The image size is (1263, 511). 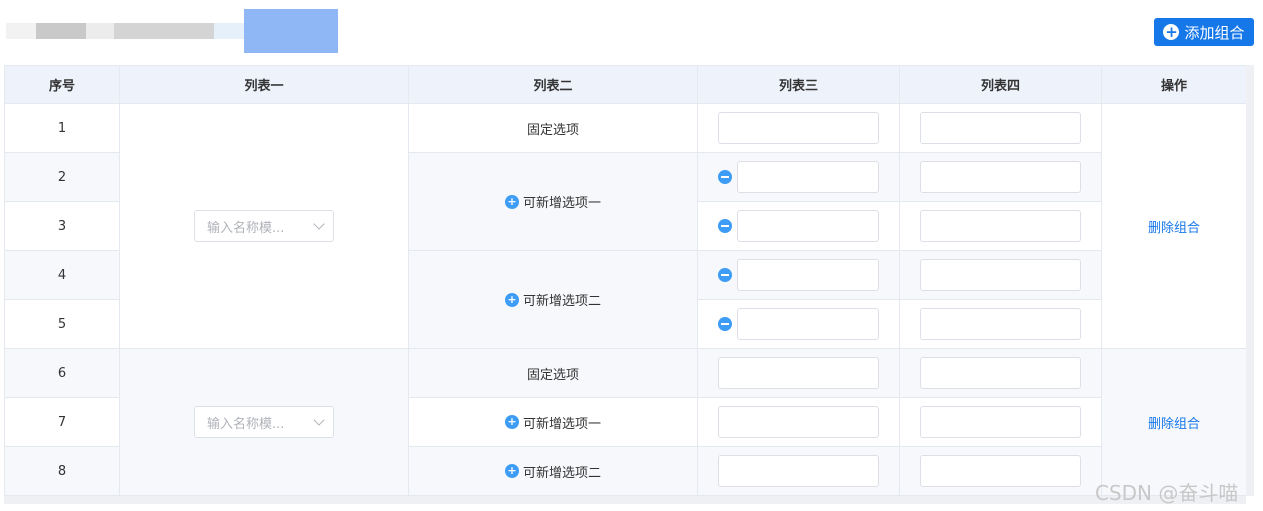 I want to click on table-header-row: 序号 列表一 列表二 列表三 列表四 操作, so click(x=625, y=84).